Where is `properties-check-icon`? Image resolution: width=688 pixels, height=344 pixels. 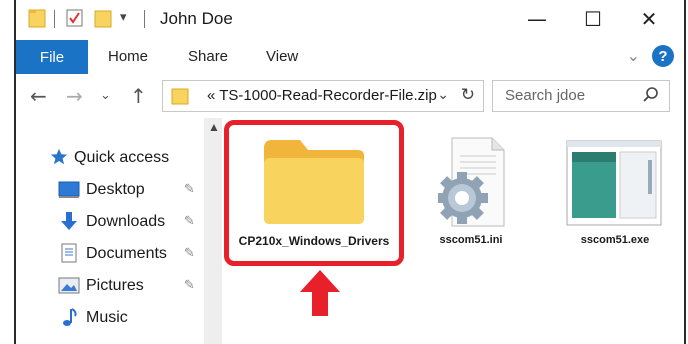
properties-check-icon is located at coordinates (75, 20).